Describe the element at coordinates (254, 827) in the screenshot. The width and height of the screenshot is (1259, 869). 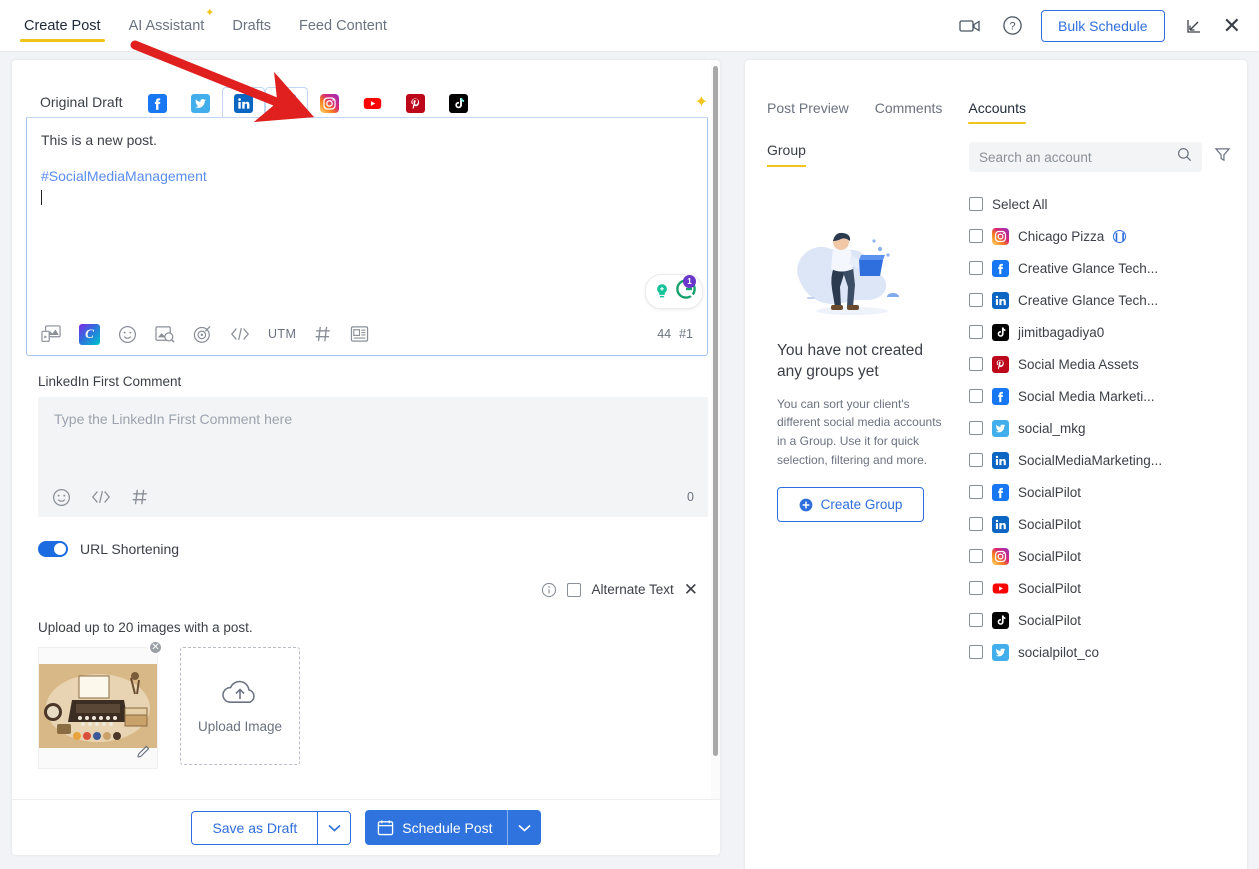
I see `save-as-draft-button: Save as Draft` at that location.